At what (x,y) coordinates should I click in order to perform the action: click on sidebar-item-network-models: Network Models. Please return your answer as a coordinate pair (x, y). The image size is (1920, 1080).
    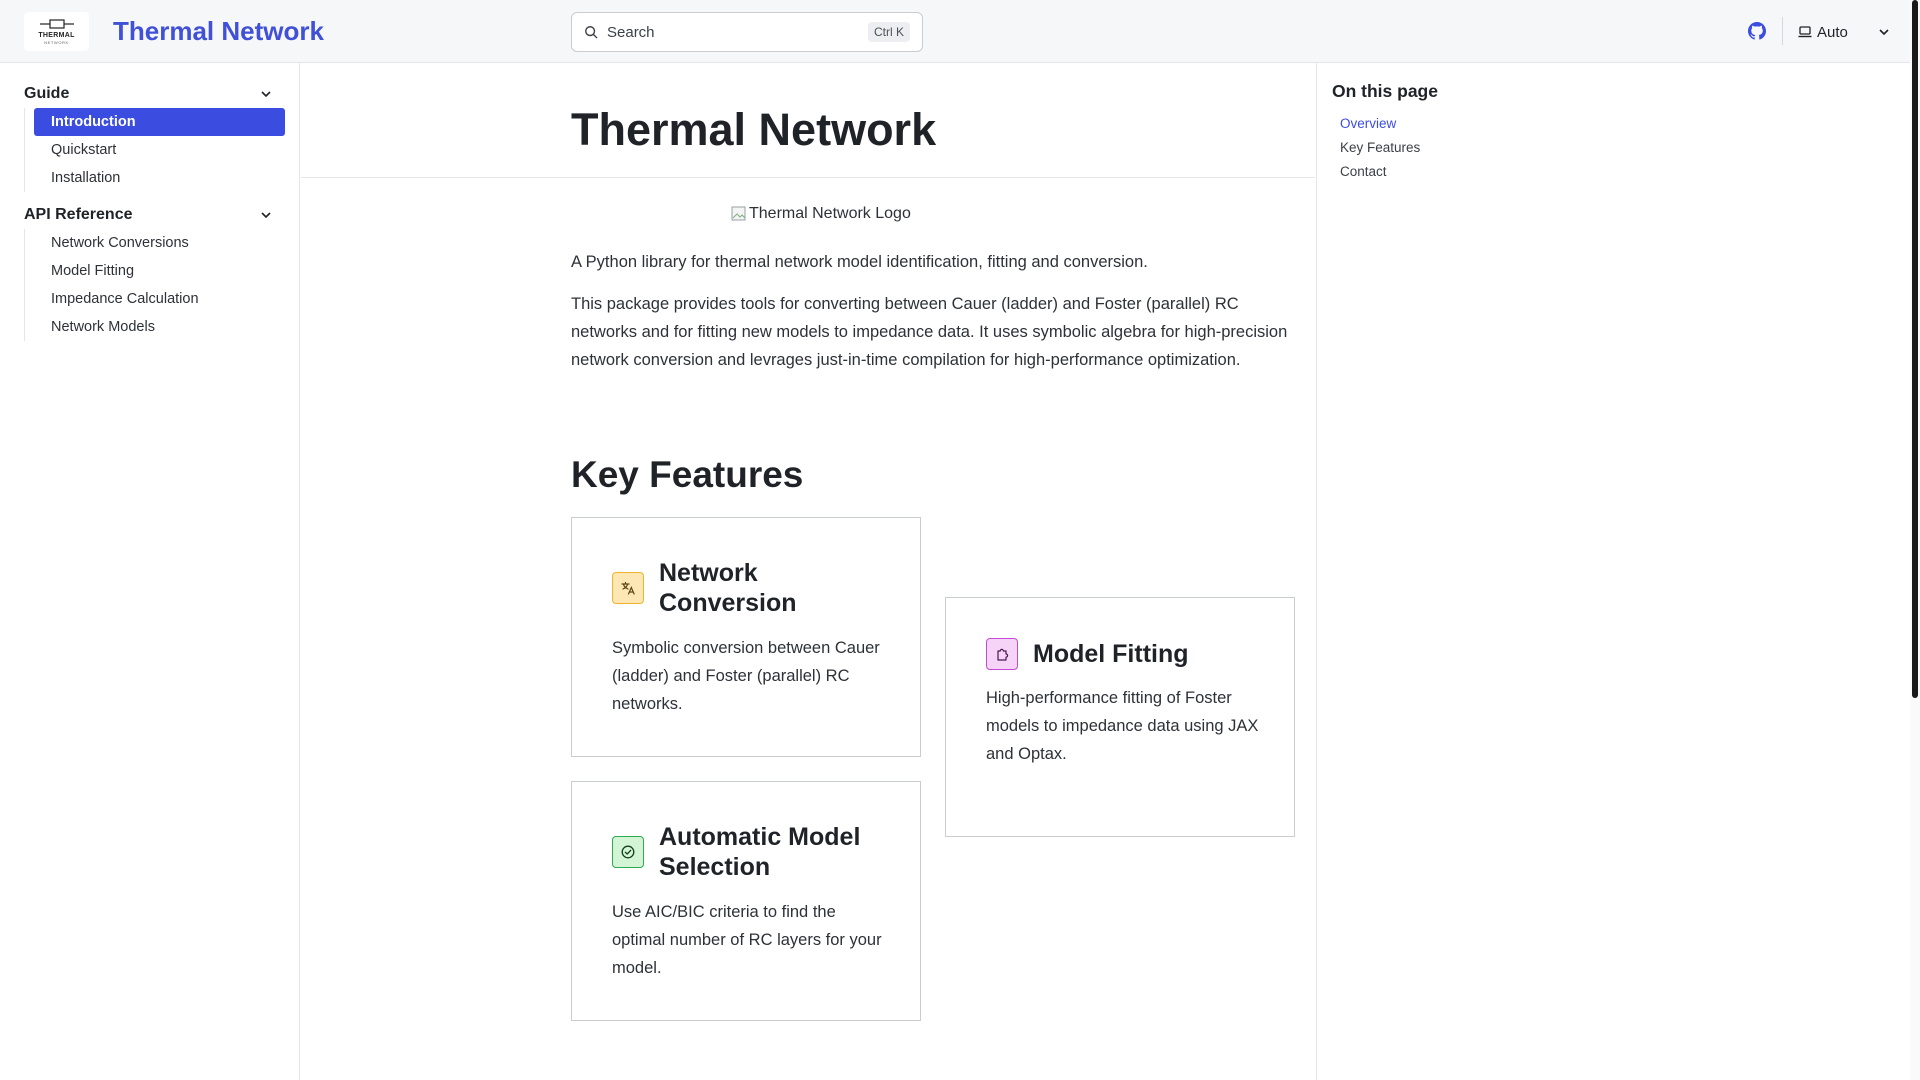
    Looking at the image, I should click on (159, 327).